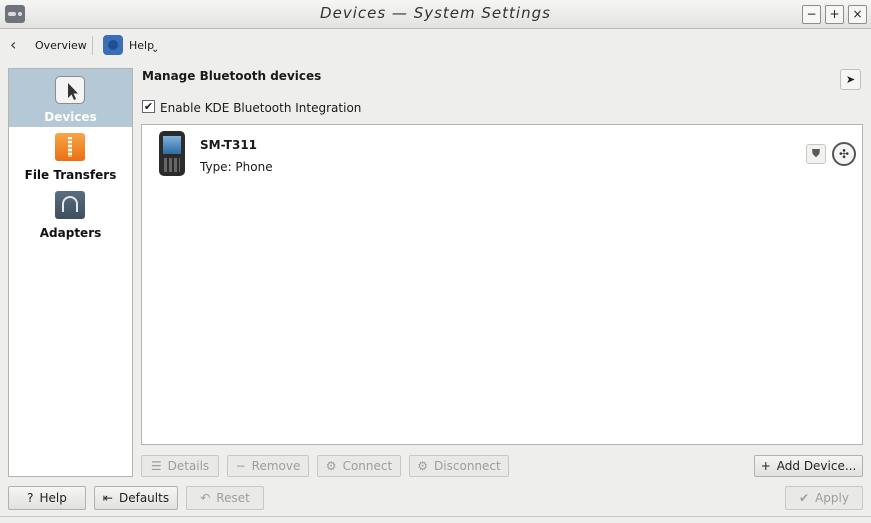  What do you see at coordinates (70, 90) in the screenshot?
I see `pointer-icon` at bounding box center [70, 90].